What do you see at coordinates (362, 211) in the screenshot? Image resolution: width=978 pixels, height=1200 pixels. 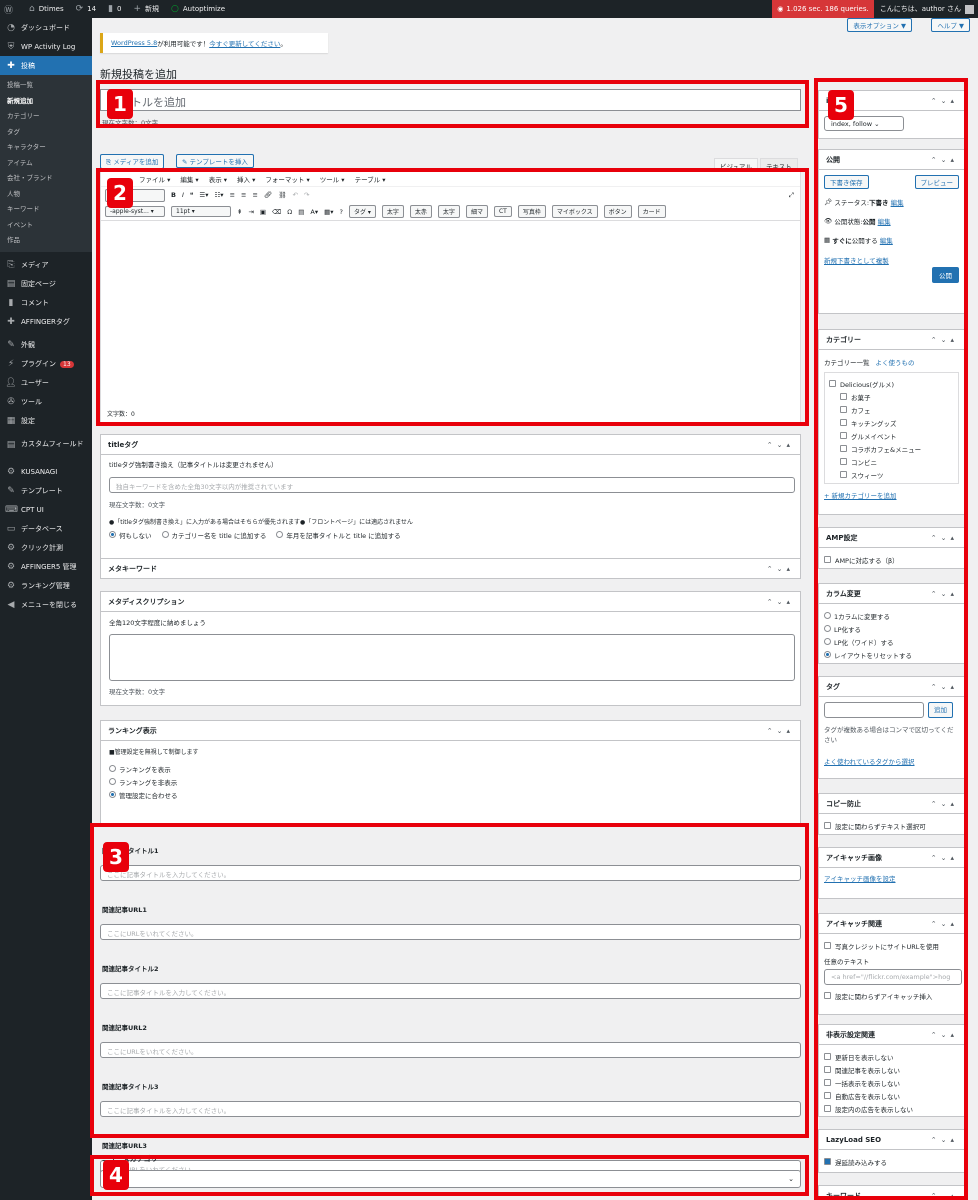 I see `quicktag-button: タグ ▾` at bounding box center [362, 211].